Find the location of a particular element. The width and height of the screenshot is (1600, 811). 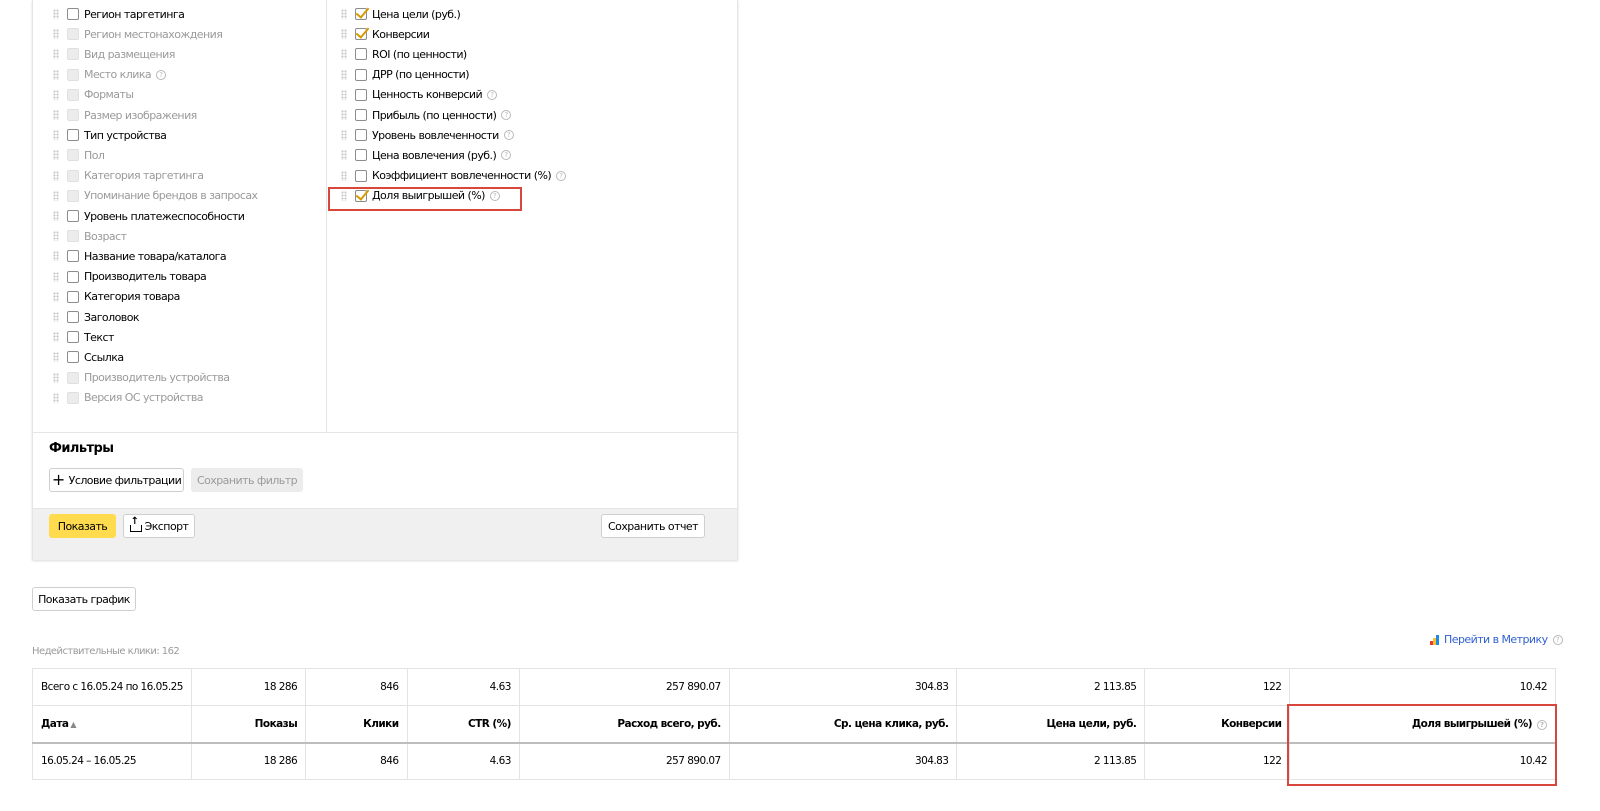

table-cell: Конверсии is located at coordinates (1217, 724).